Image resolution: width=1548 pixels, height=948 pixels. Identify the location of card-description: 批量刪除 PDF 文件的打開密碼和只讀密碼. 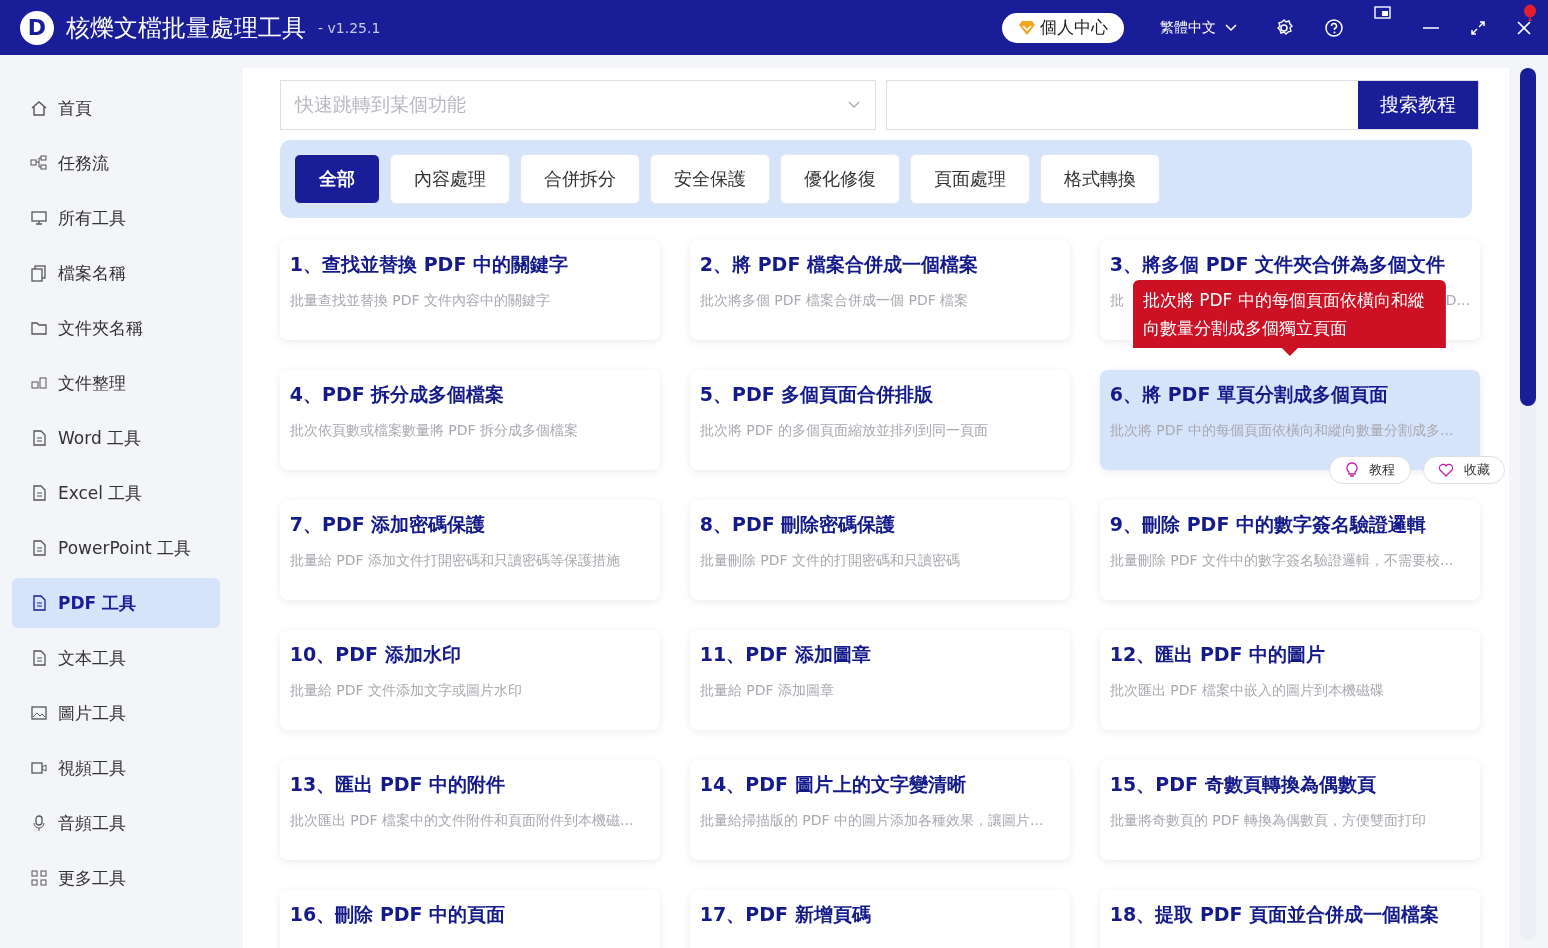
(830, 561).